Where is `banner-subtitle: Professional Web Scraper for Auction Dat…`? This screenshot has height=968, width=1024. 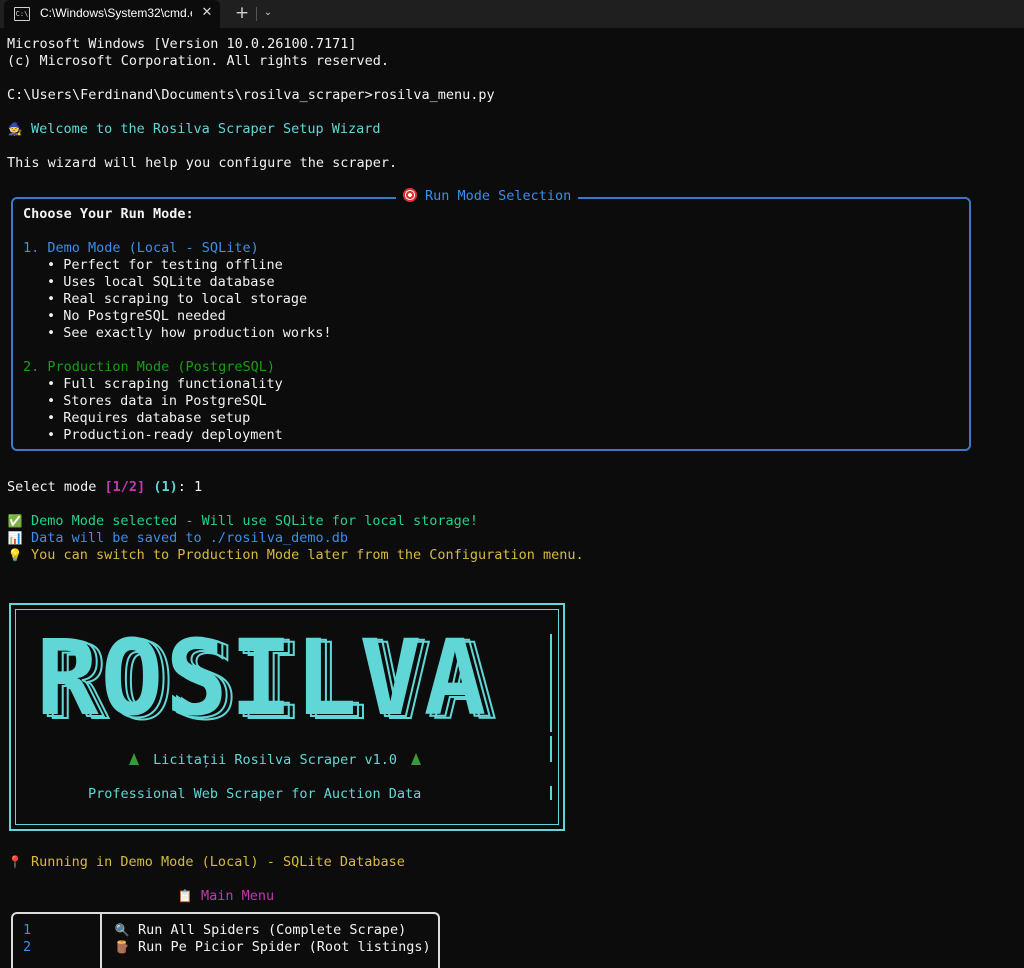 banner-subtitle: Professional Web Scraper for Auction Dat… is located at coordinates (255, 794).